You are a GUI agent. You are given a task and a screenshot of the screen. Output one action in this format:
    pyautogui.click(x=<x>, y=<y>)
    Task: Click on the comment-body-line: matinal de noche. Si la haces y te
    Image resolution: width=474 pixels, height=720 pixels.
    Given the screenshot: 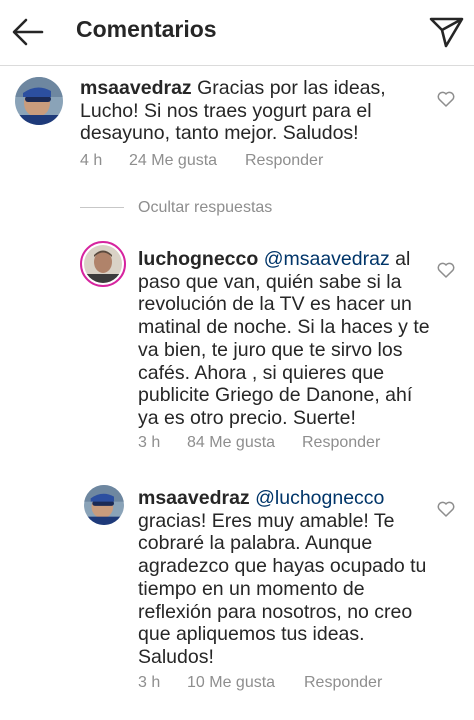 What is the action you would take?
    pyautogui.click(x=284, y=327)
    